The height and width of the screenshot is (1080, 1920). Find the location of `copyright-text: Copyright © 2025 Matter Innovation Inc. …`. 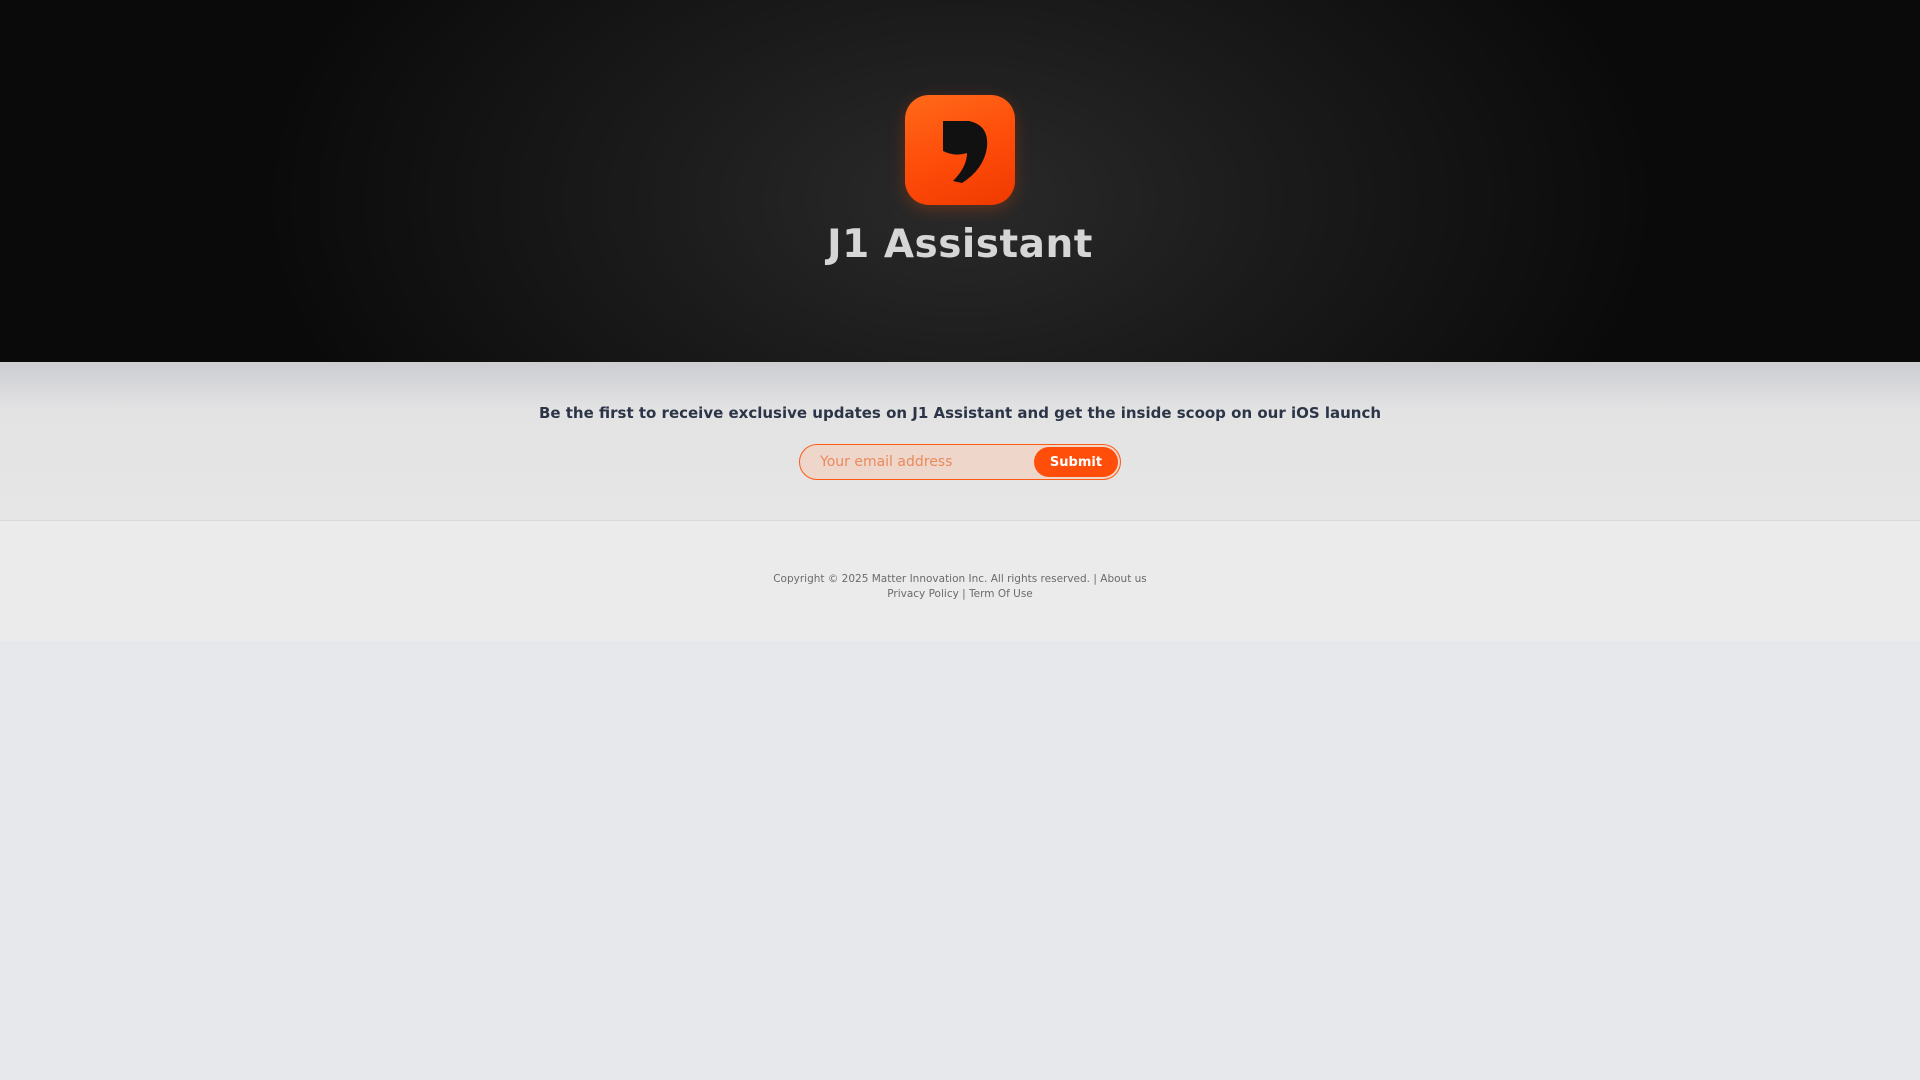

copyright-text: Copyright © 2025 Matter Innovation Inc. … is located at coordinates (932, 579).